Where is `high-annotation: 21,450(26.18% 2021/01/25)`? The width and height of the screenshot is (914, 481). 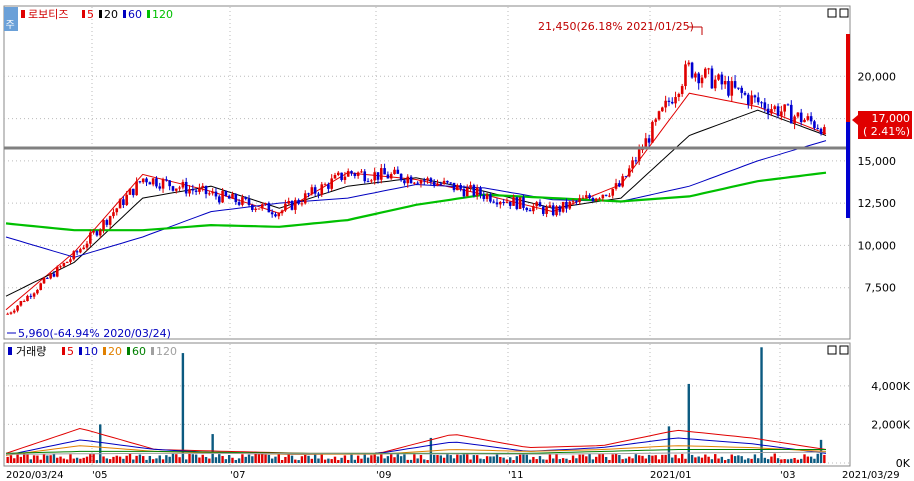
high-annotation: 21,450(26.18% 2021/01/25) is located at coordinates (616, 26).